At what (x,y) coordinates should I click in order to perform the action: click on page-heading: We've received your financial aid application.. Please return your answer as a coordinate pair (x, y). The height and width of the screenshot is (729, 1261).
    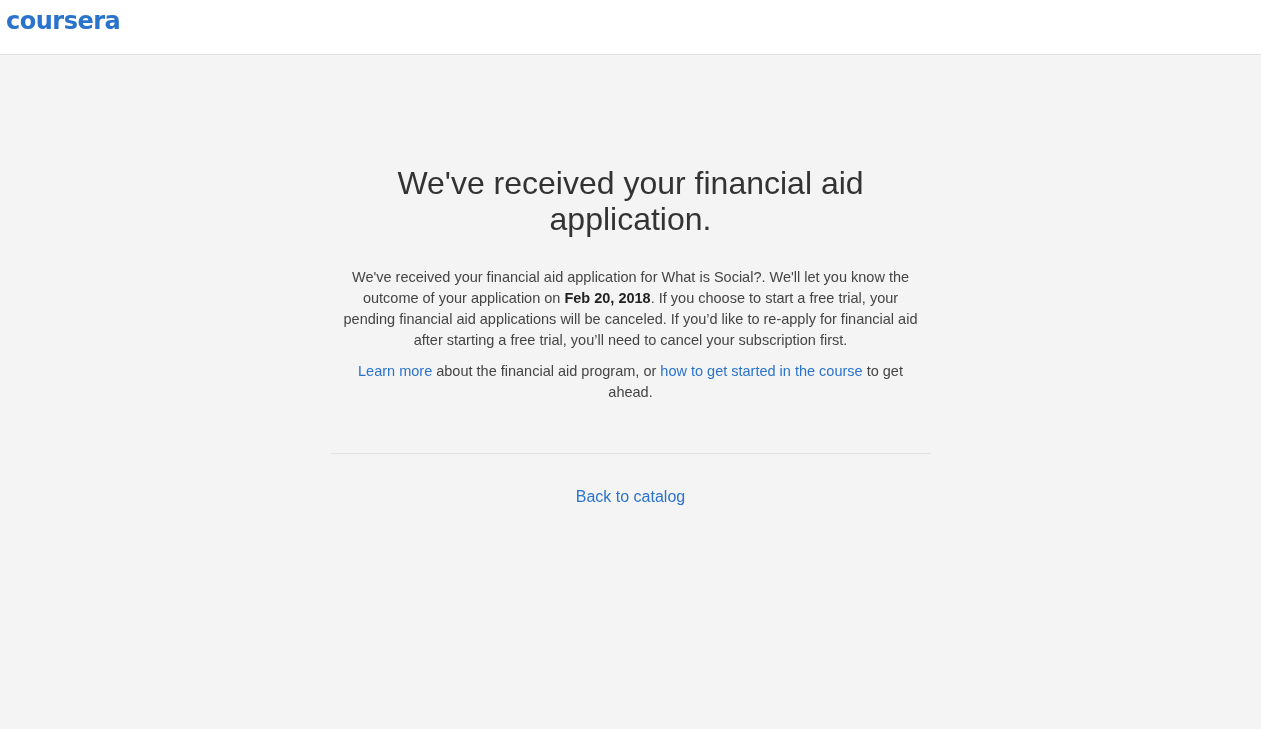
    Looking at the image, I should click on (630, 201).